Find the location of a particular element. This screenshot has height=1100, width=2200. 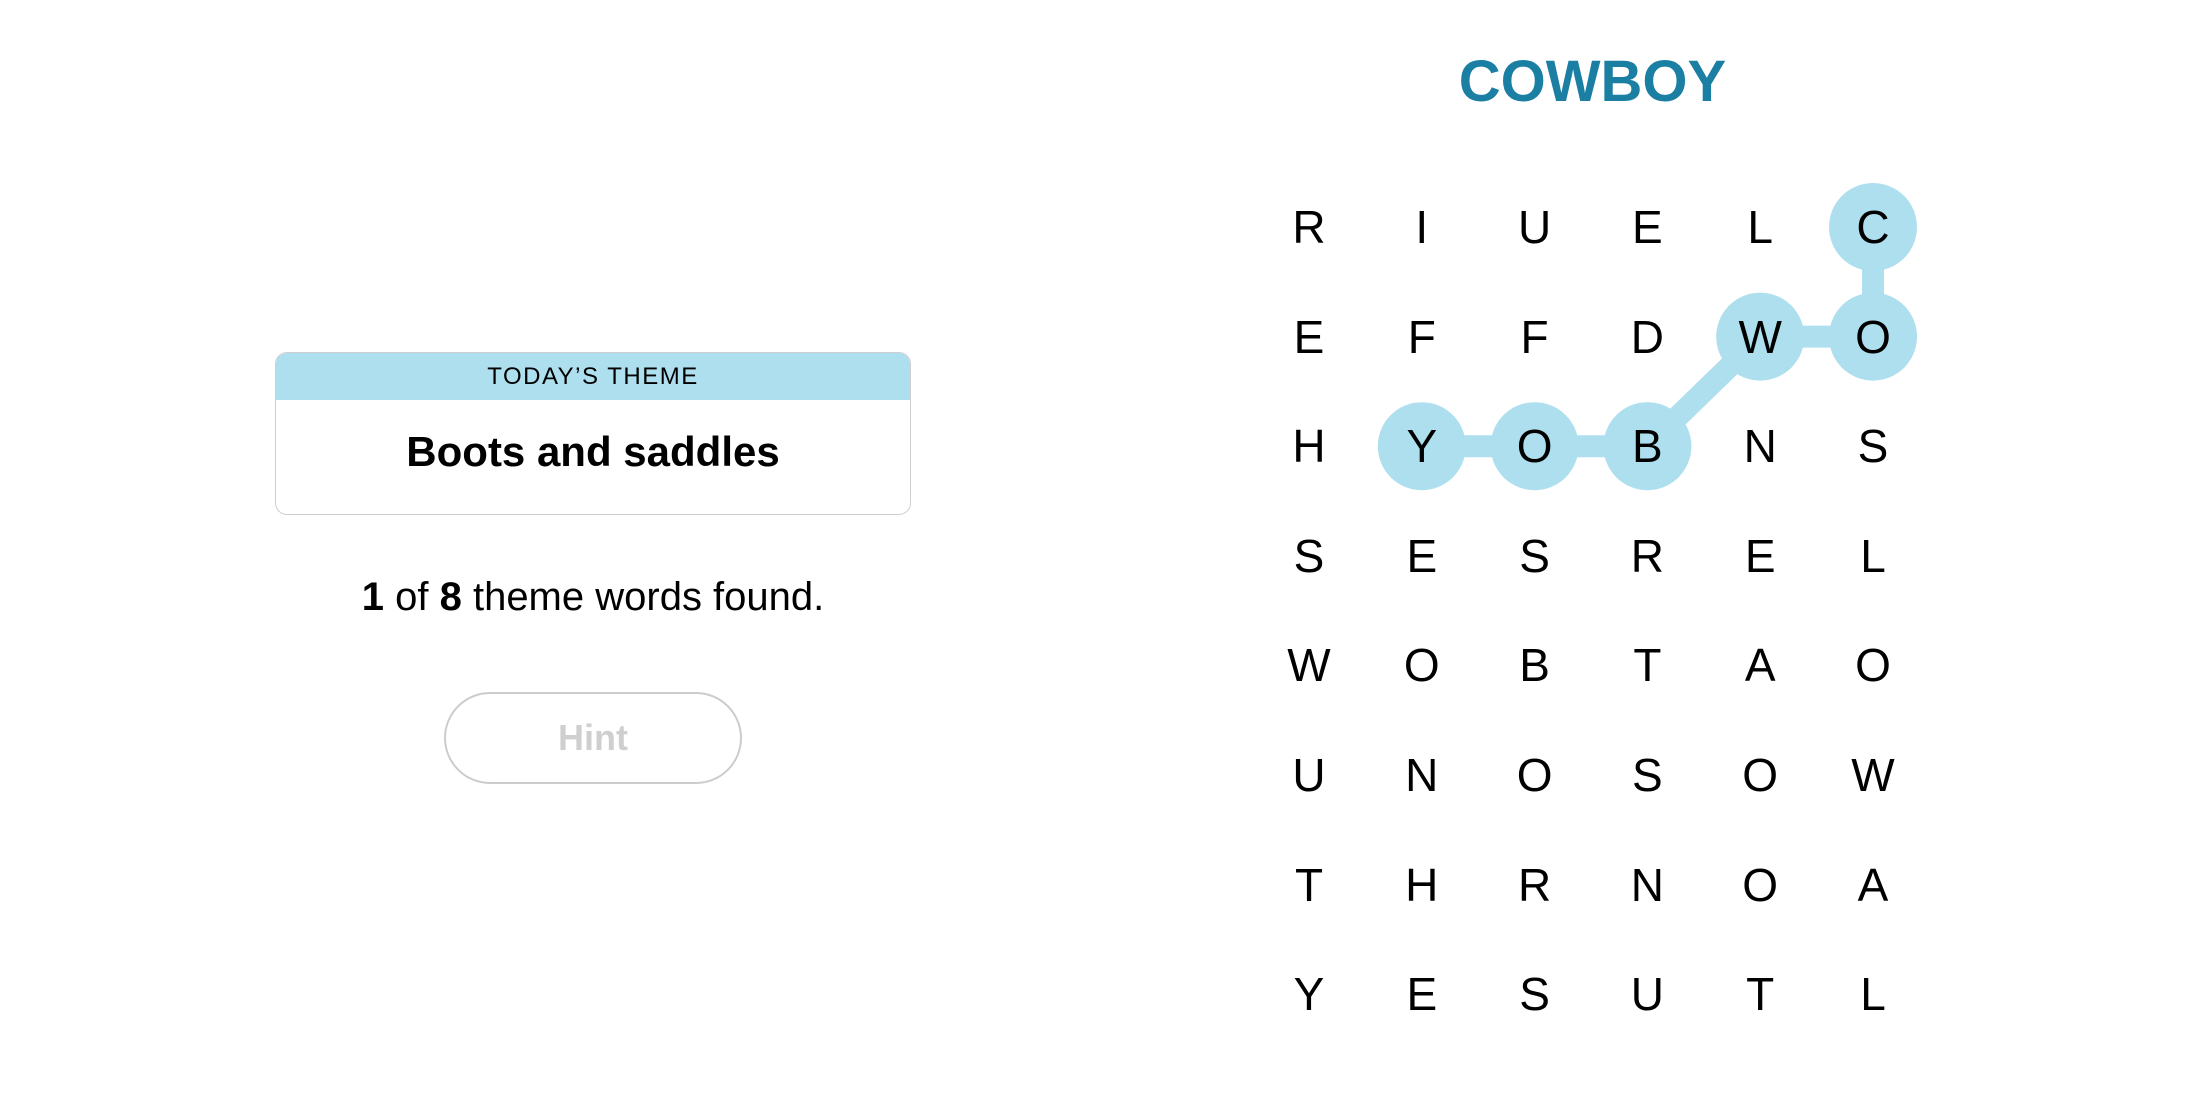

letter-cell: D is located at coordinates (1647, 337).